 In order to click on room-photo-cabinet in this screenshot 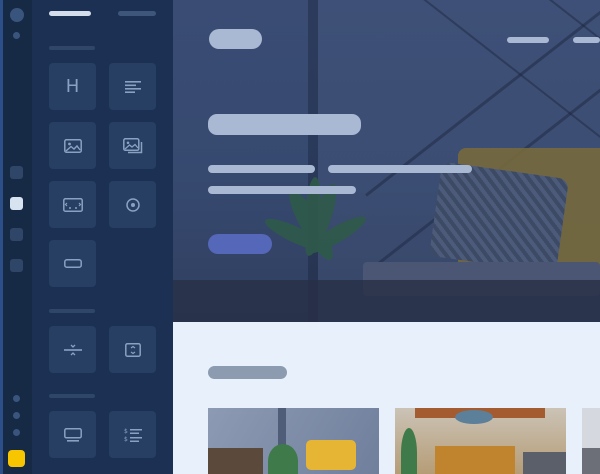, I will do `click(475, 460)`.